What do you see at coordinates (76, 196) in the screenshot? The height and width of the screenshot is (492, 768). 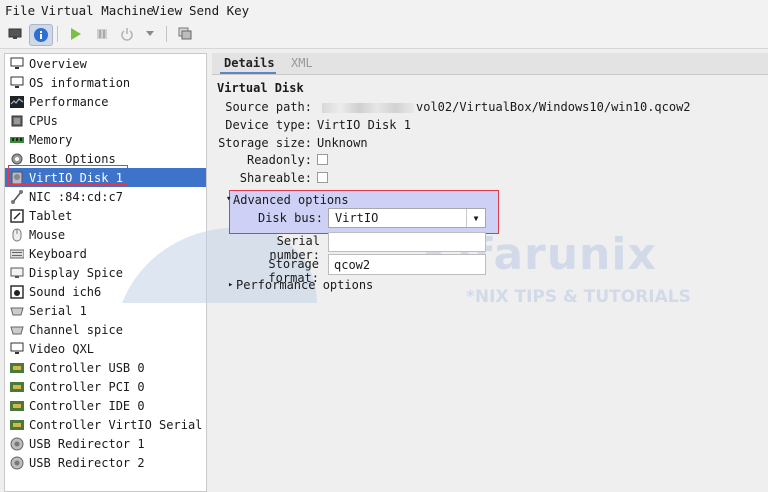 I see `sidebar-item-label: NIC :84:cd:c7` at bounding box center [76, 196].